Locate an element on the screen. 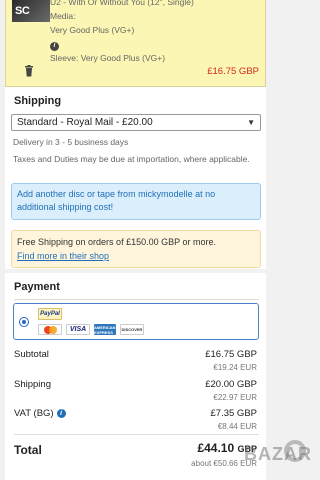  shipping-label: Shipping is located at coordinates (32, 384).